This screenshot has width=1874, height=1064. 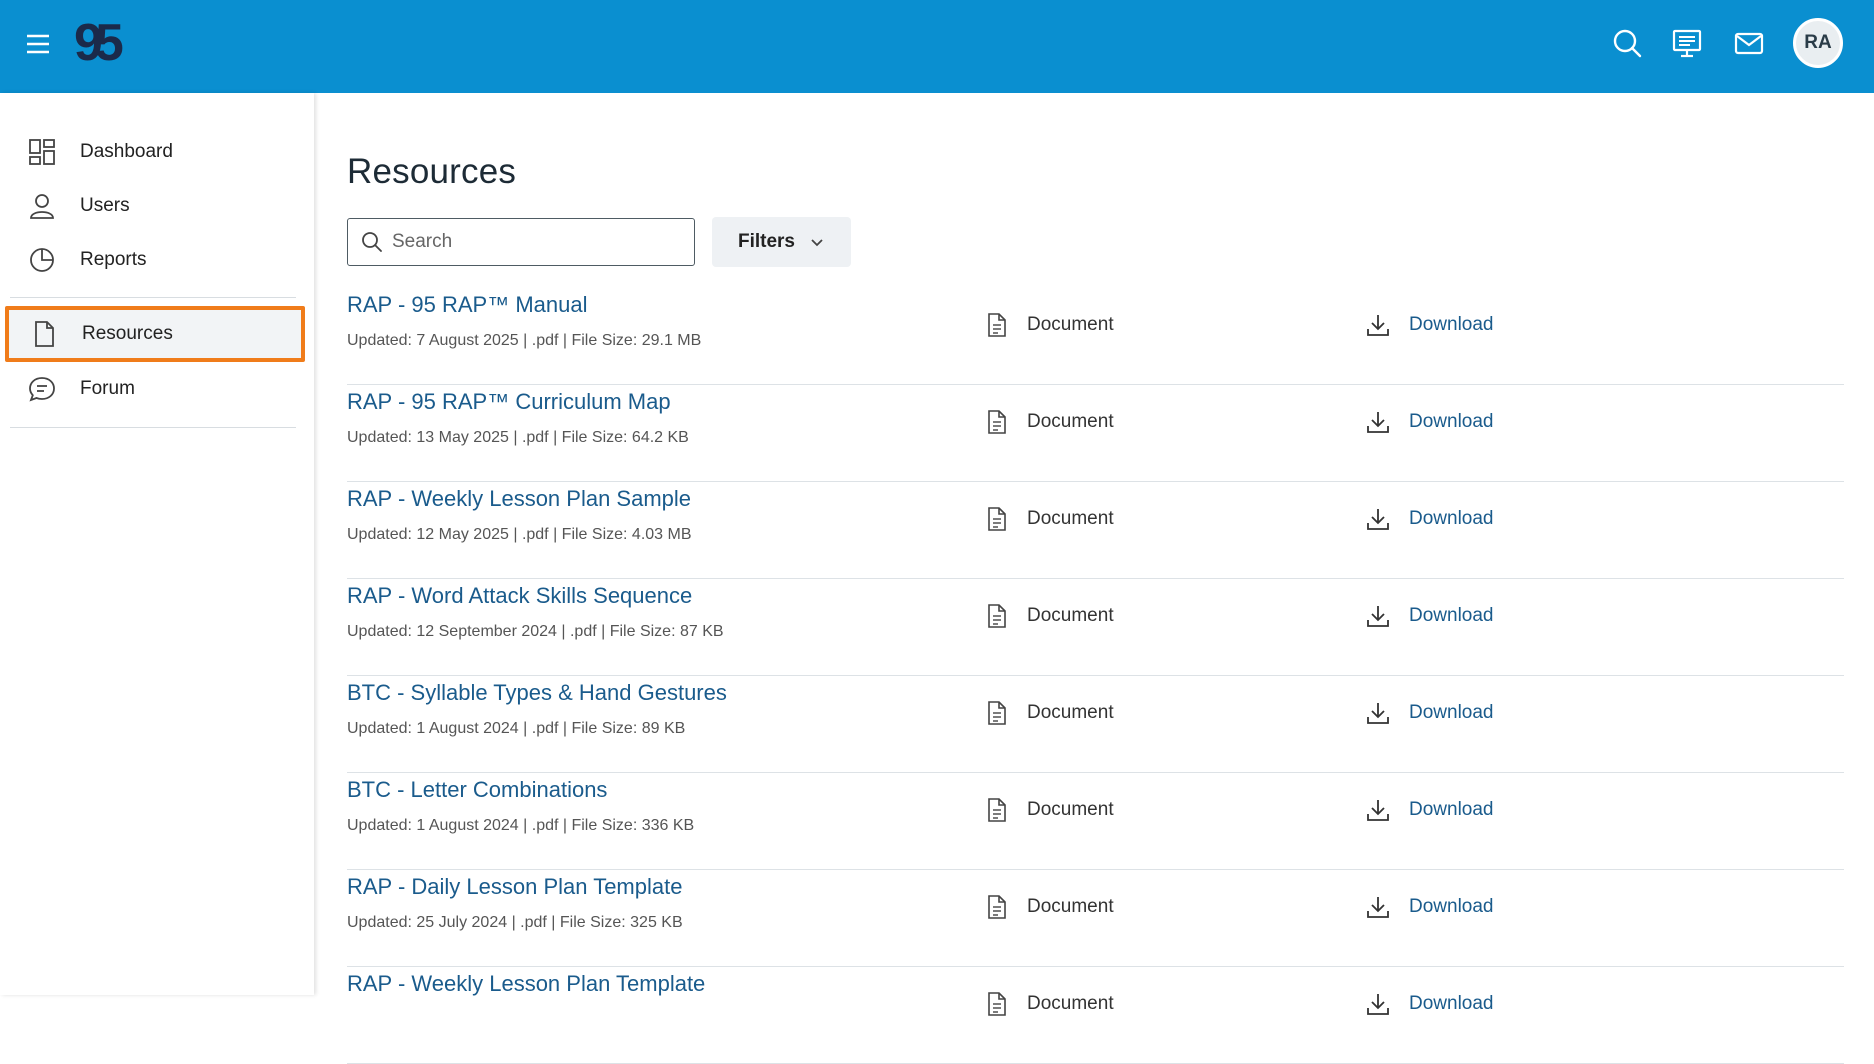 I want to click on search-input, so click(x=532, y=242).